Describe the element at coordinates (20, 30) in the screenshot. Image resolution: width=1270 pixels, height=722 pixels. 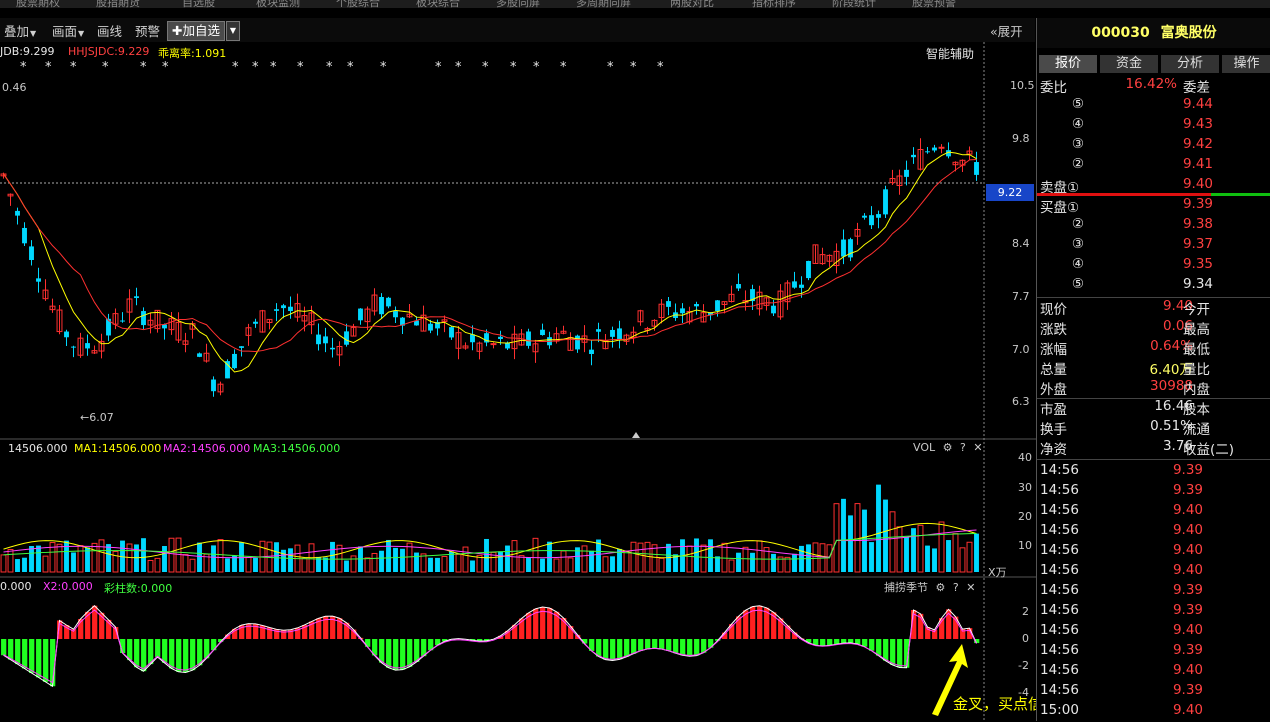
I see `overlay-menu: 叠加▼` at that location.